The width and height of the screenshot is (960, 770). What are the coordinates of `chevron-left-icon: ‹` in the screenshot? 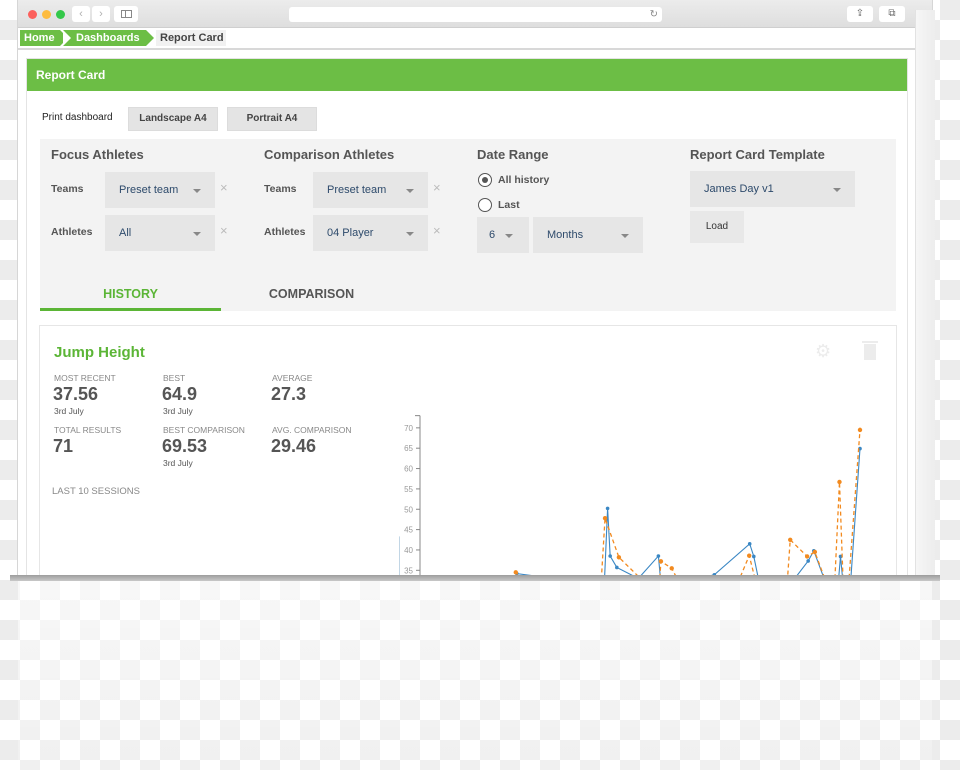 It's located at (81, 14).